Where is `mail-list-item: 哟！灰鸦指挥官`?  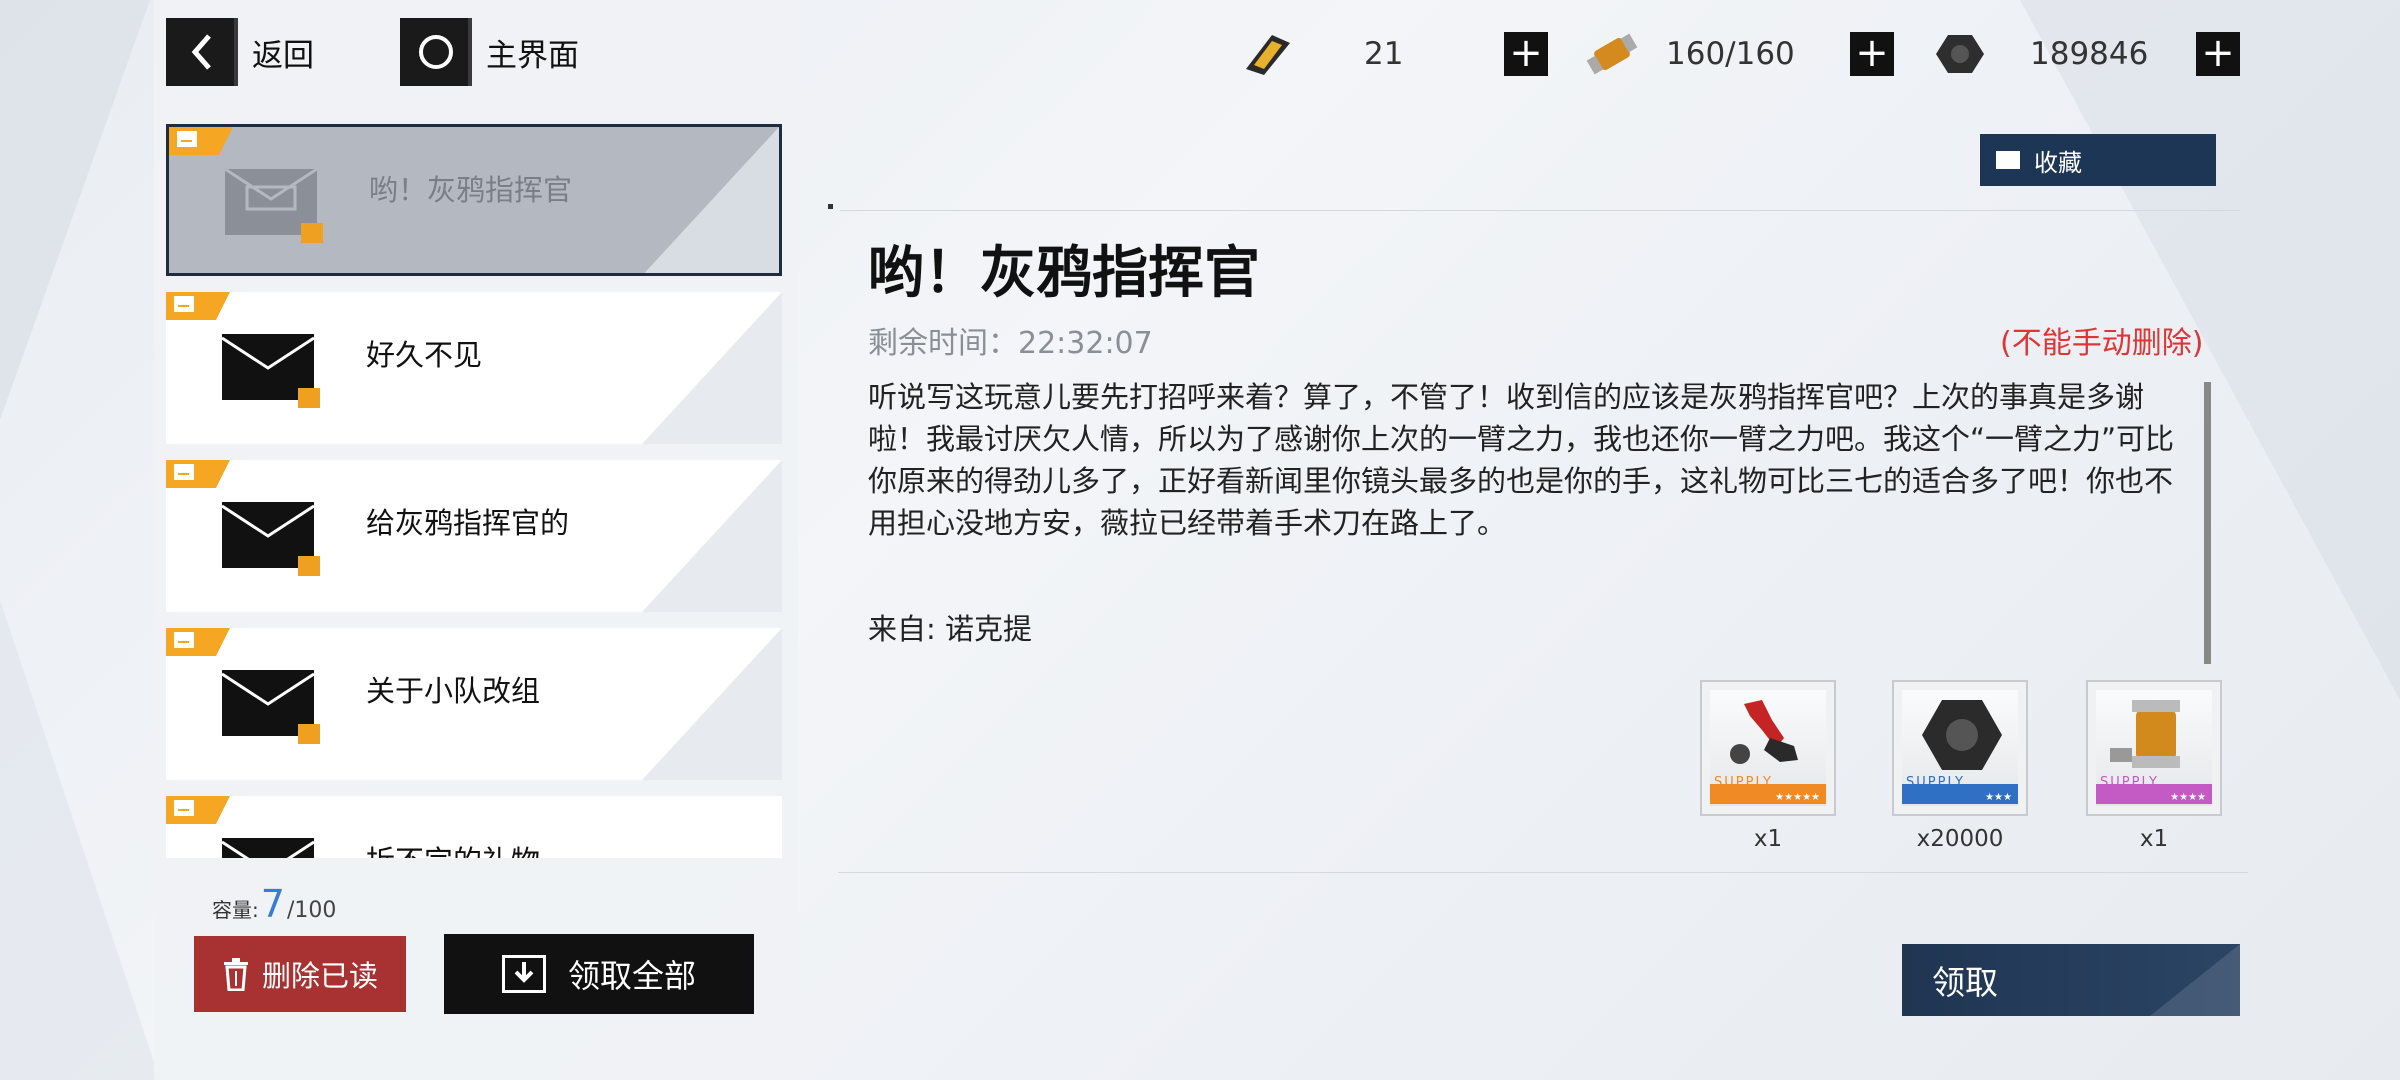
mail-list-item: 哟！灰鸦指挥官 is located at coordinates (474, 200).